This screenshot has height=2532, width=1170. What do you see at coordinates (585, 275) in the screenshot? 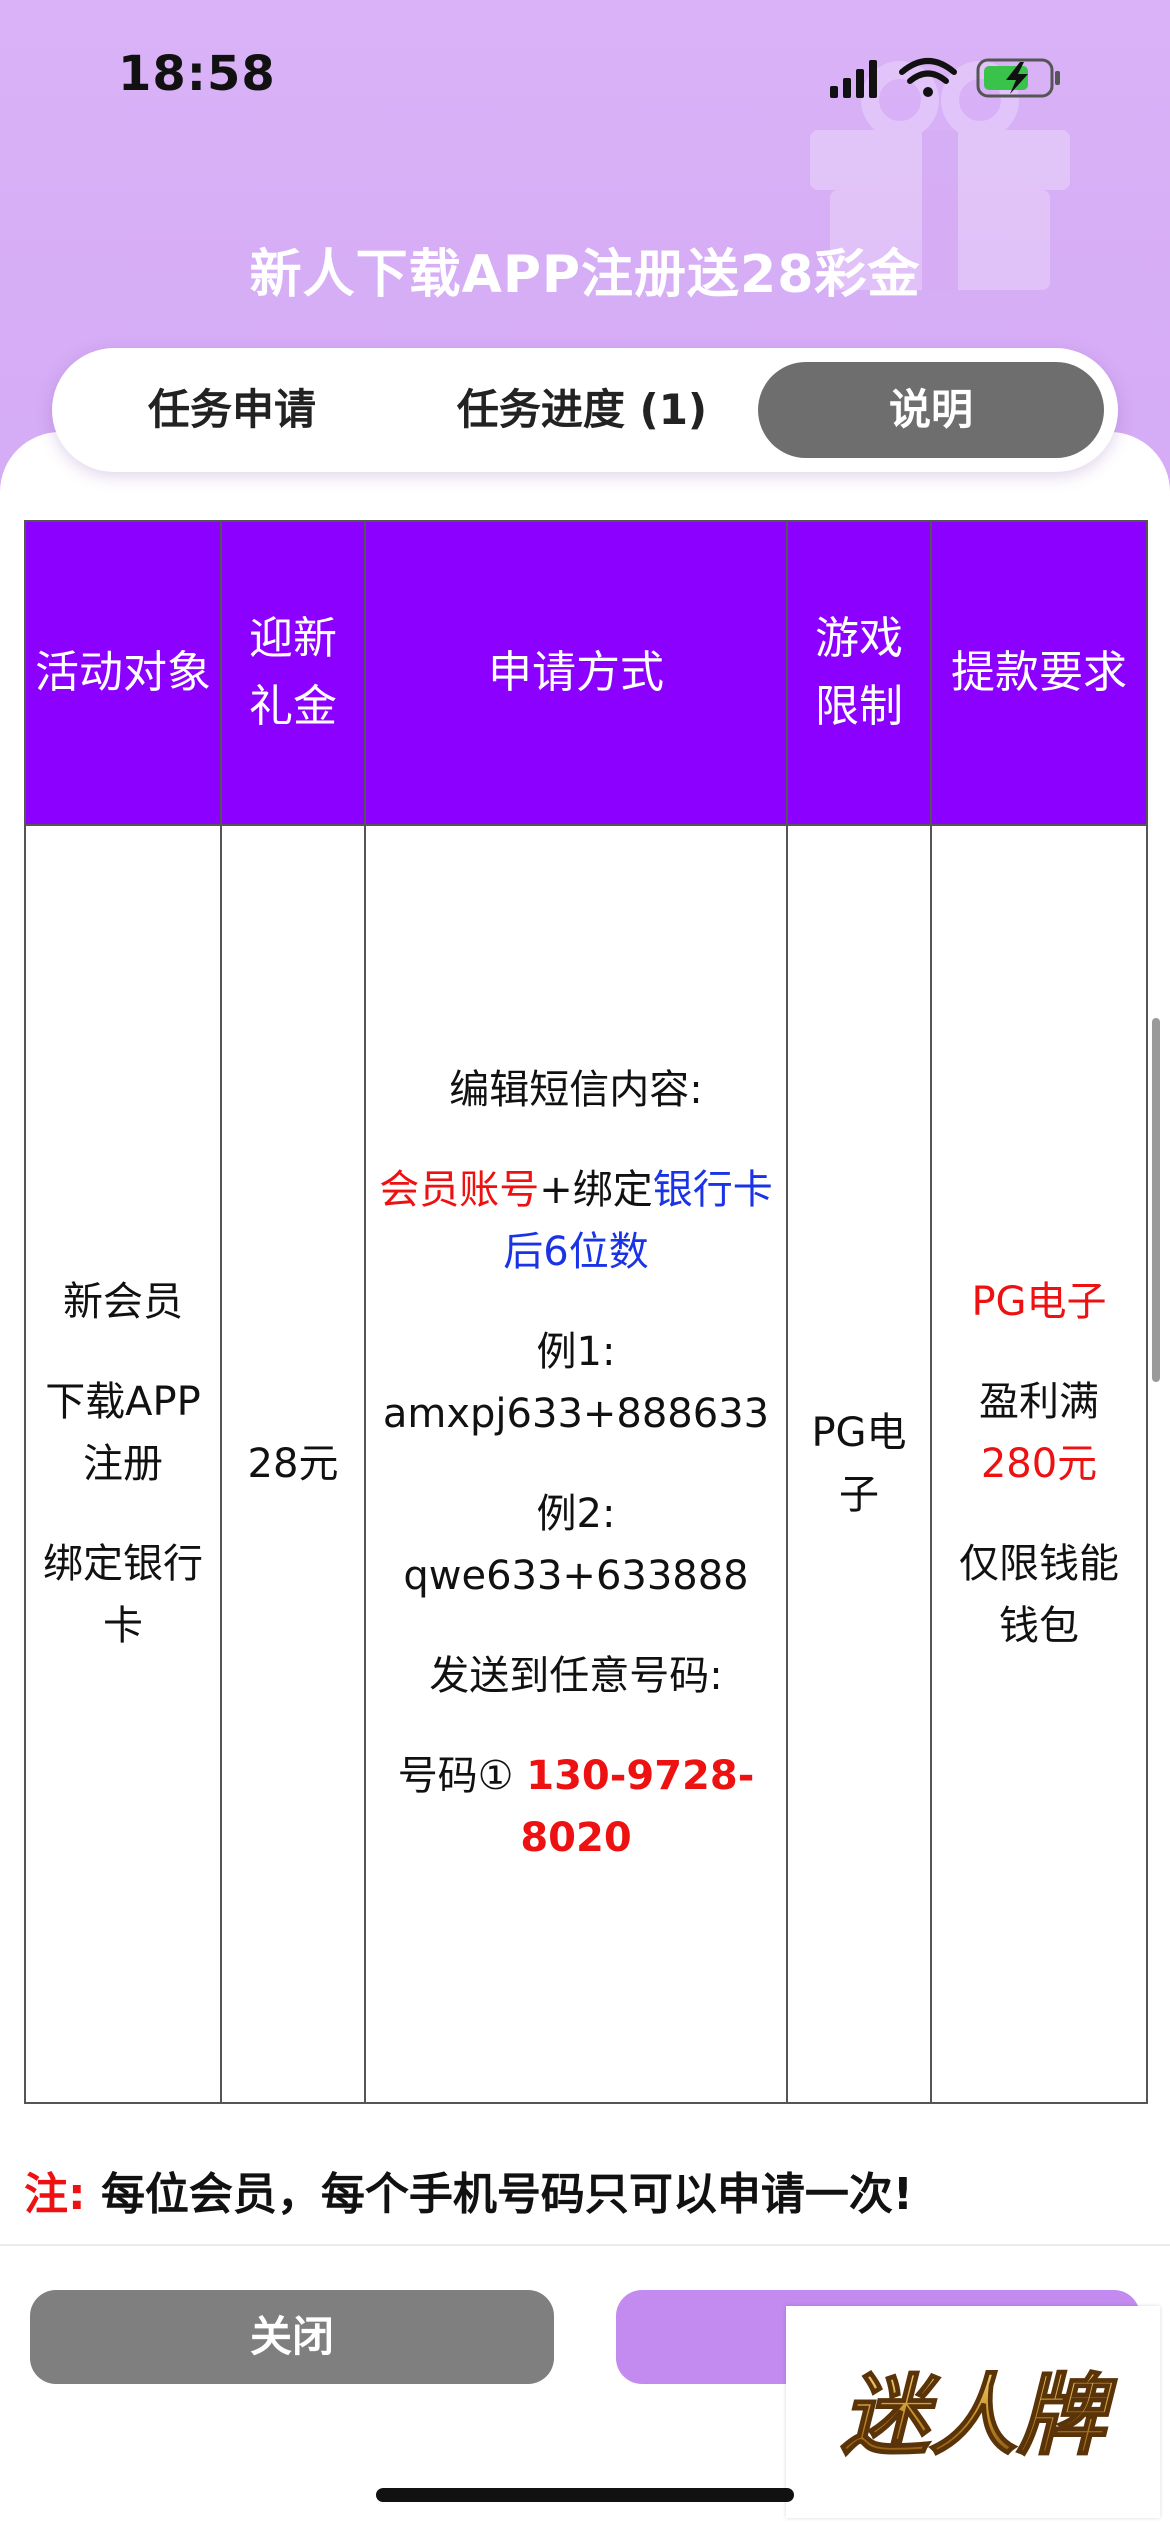
I see `page-title: 新人下载APP注册送28彩金` at bounding box center [585, 275].